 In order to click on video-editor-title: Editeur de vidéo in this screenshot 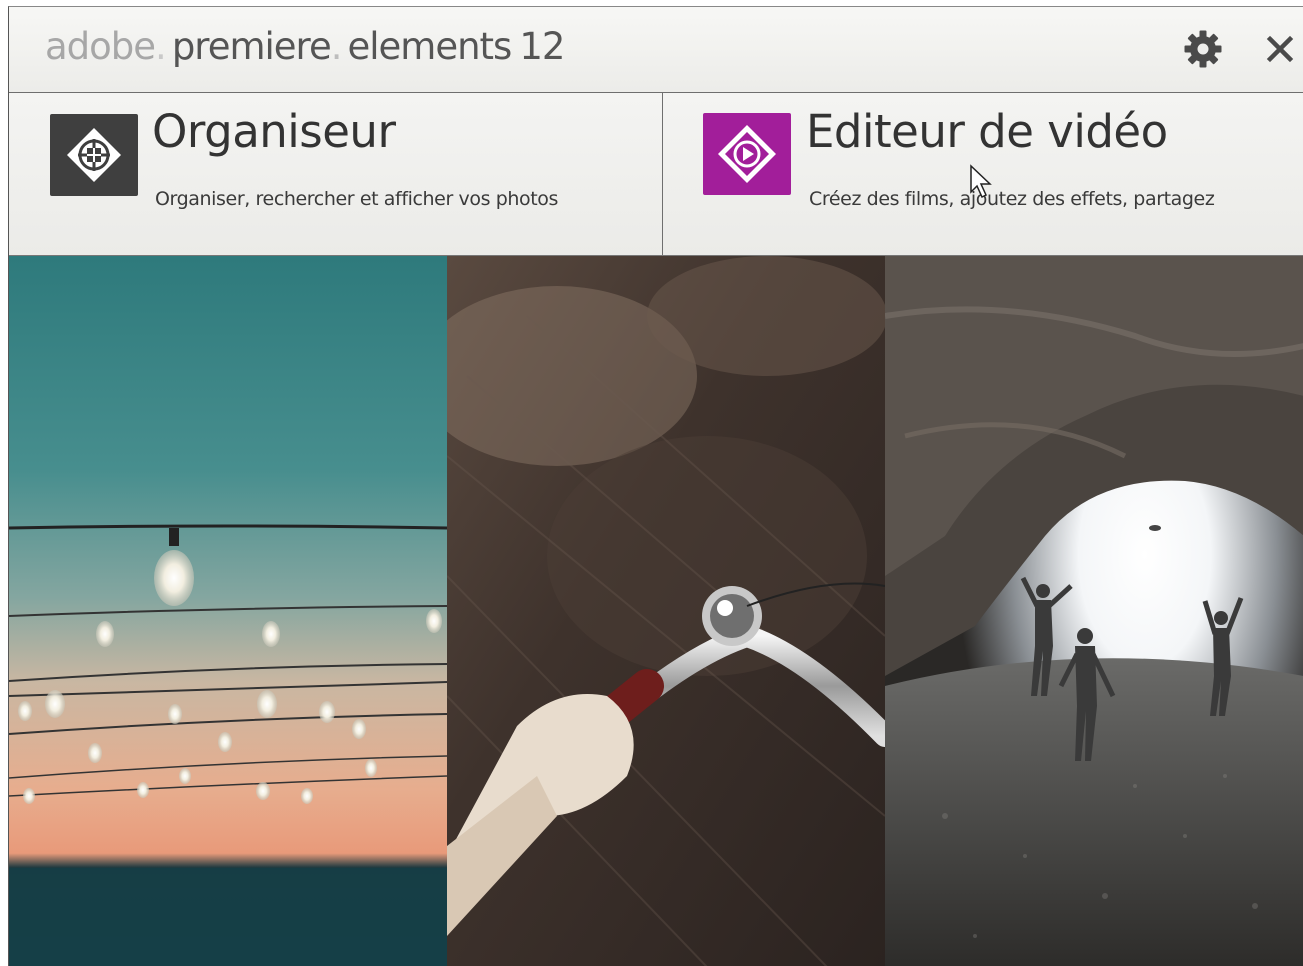, I will do `click(987, 131)`.